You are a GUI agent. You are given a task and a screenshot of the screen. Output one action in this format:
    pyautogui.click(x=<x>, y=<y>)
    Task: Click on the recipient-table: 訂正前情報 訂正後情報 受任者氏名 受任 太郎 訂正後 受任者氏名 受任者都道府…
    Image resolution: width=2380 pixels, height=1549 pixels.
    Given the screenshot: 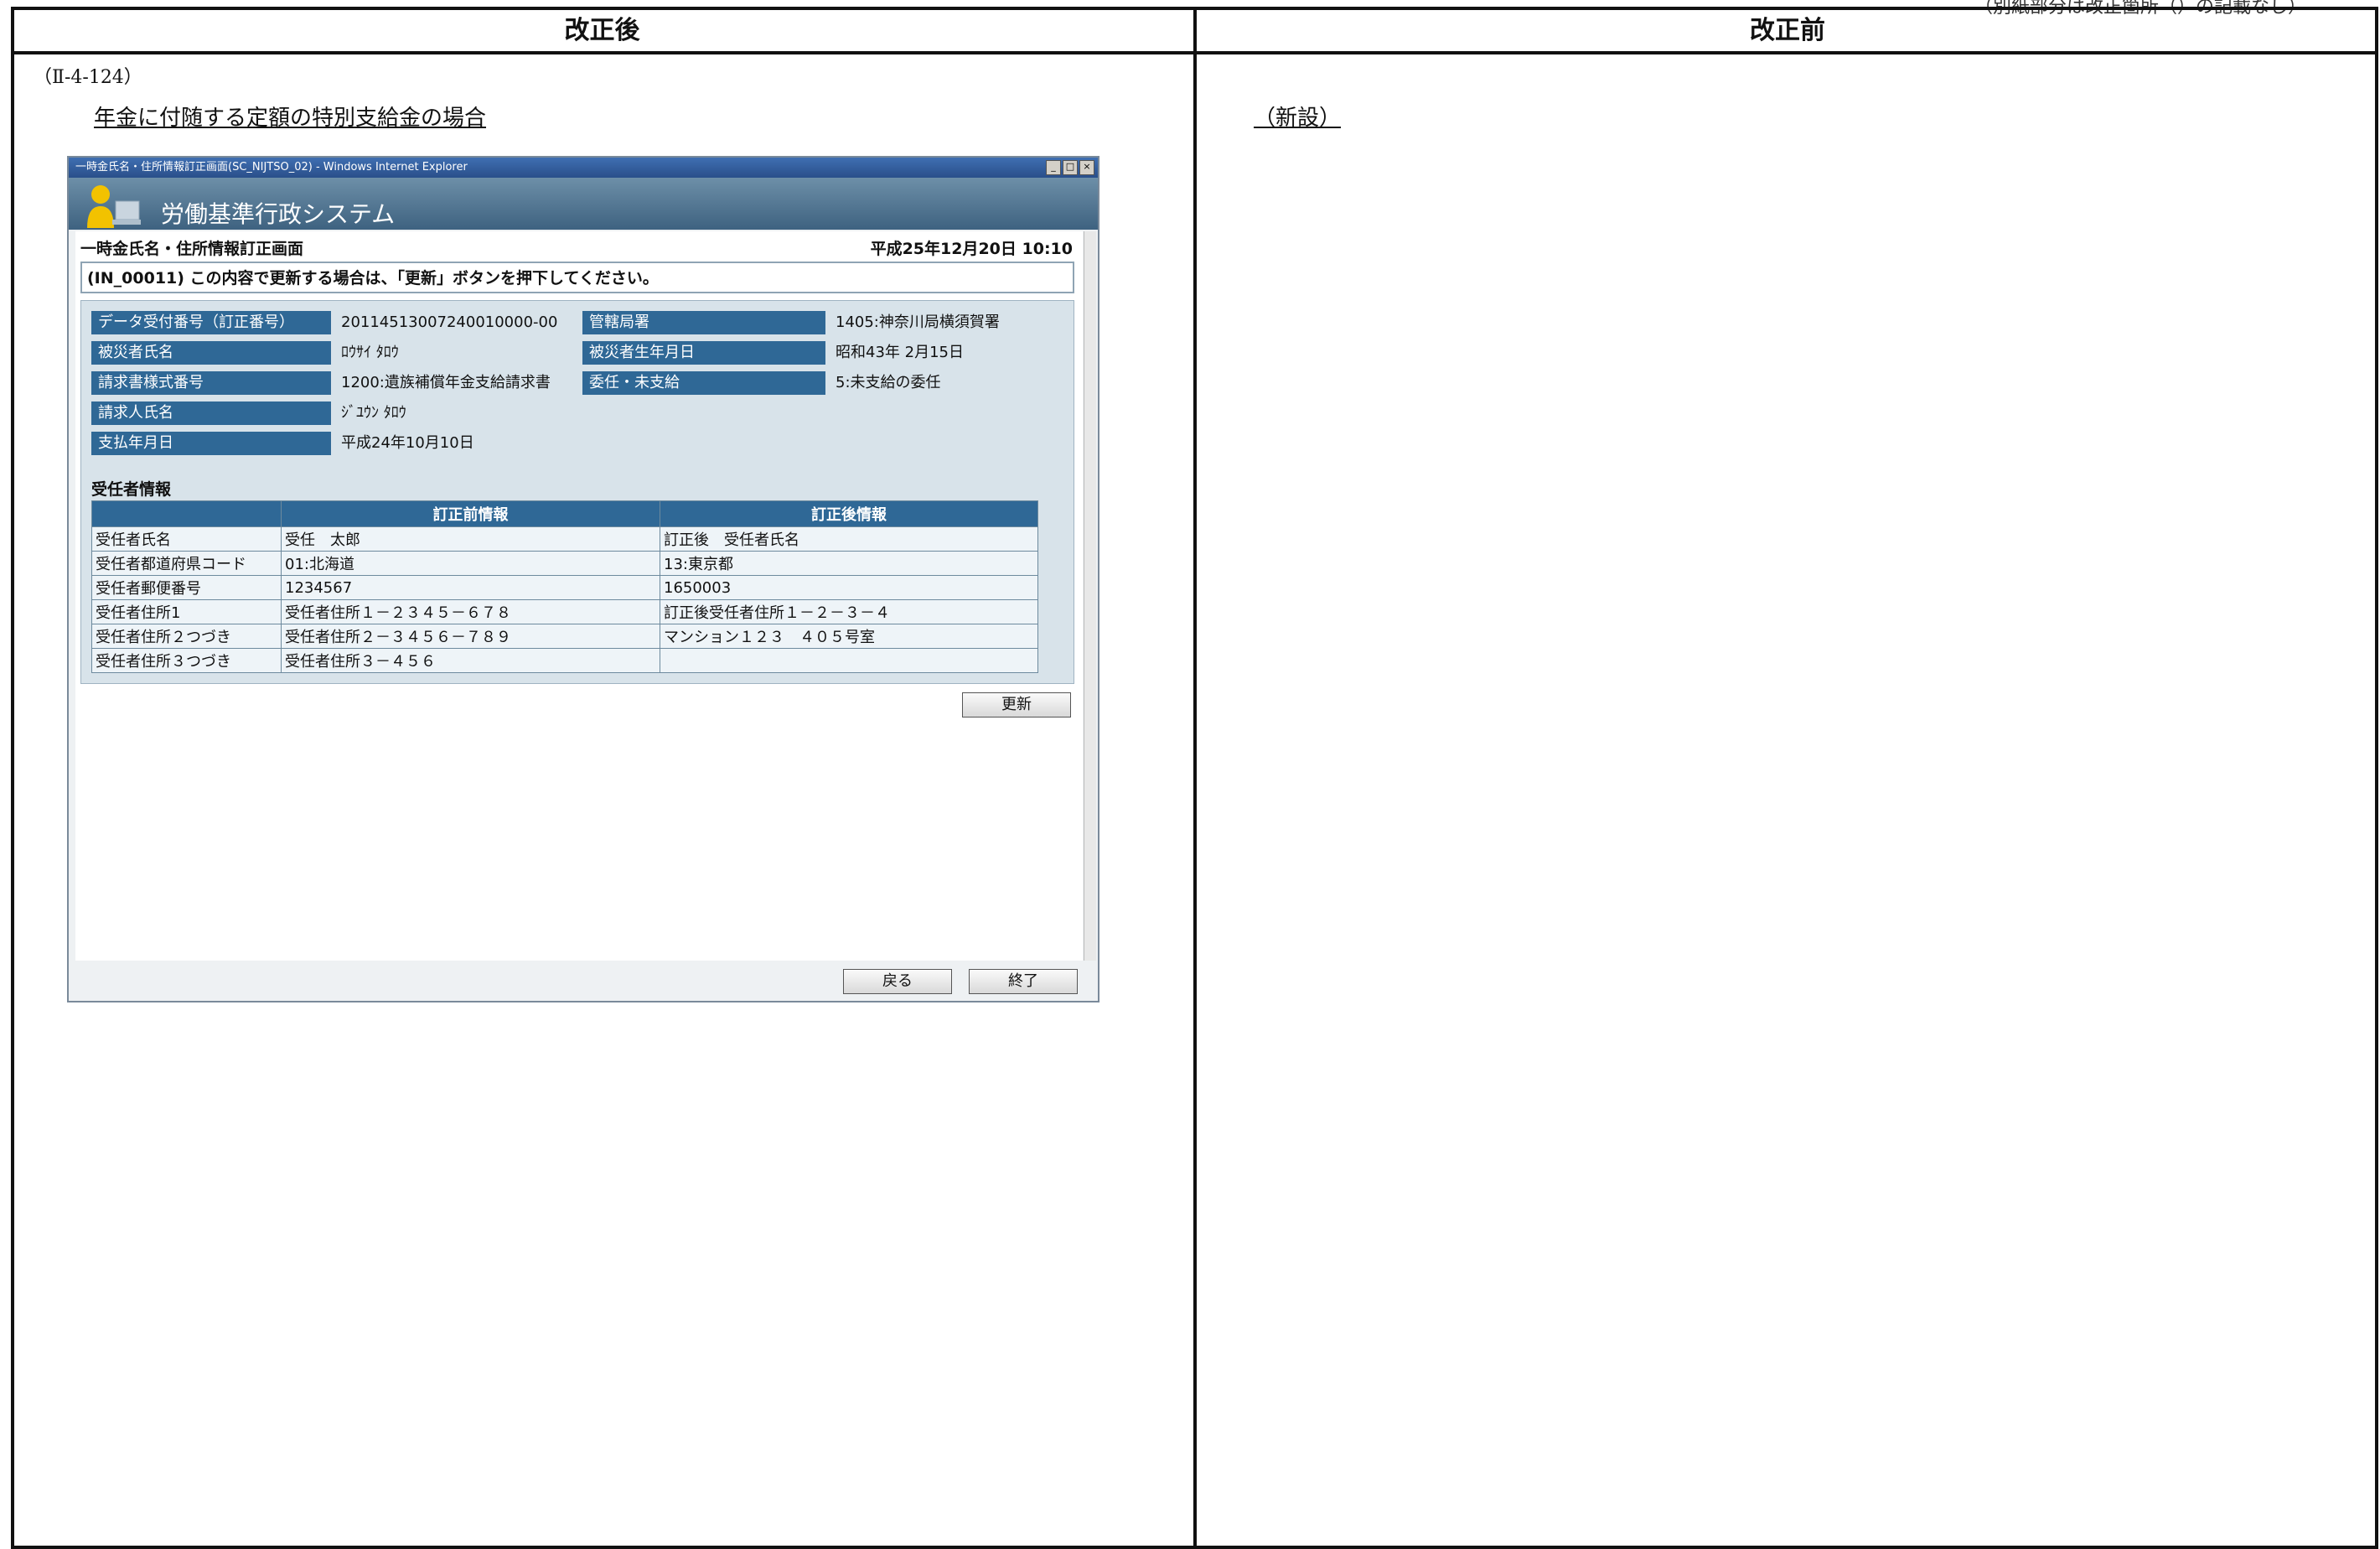 What is the action you would take?
    pyautogui.click(x=564, y=586)
    